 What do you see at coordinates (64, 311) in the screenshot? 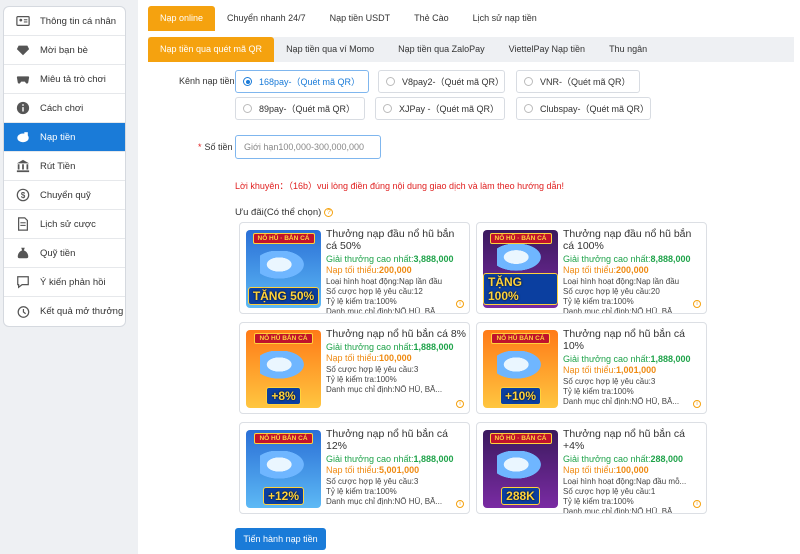
I see `sidebar-item-draw-results: Kết quả mở thưởng` at bounding box center [64, 311].